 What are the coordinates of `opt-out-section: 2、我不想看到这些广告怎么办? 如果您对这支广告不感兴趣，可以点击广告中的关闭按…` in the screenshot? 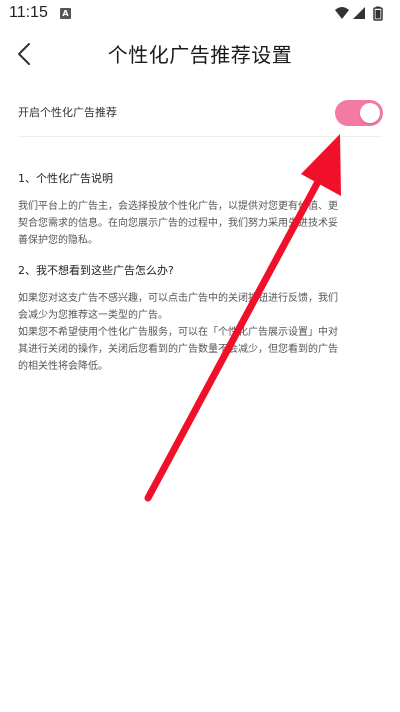 It's located at (202, 318).